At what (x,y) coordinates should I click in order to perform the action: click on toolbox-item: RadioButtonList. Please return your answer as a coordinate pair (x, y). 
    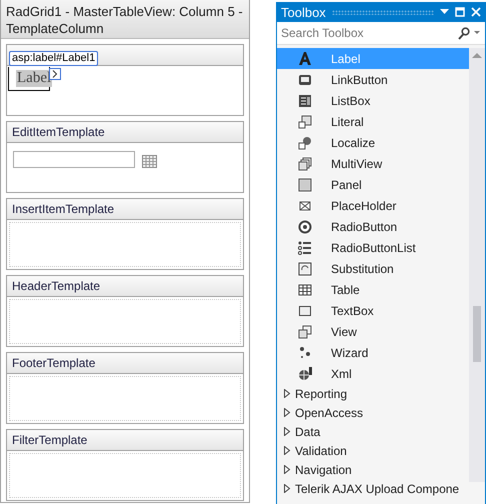
    Looking at the image, I should click on (373, 247).